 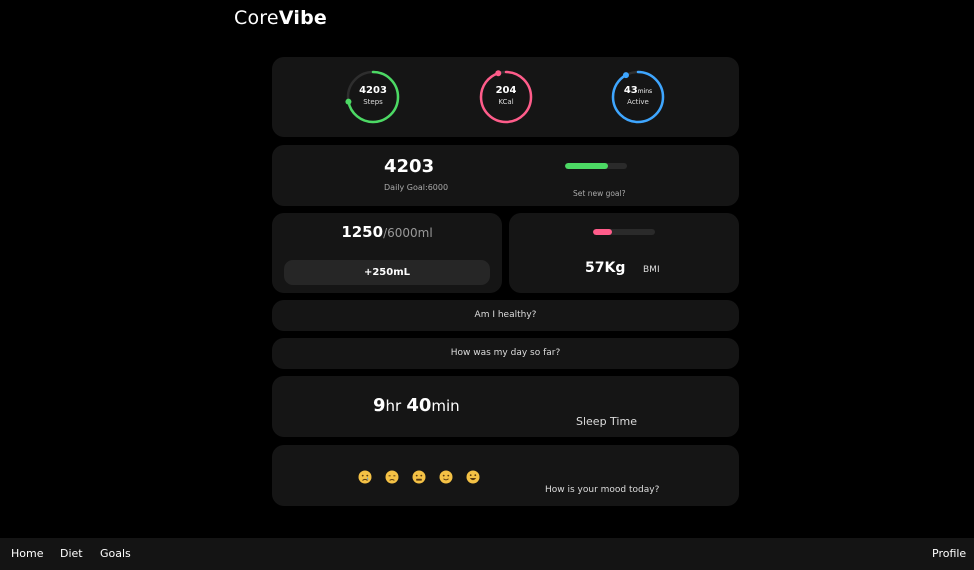 What do you see at coordinates (602, 490) in the screenshot?
I see `mood-prompt: How is your mood today?` at bounding box center [602, 490].